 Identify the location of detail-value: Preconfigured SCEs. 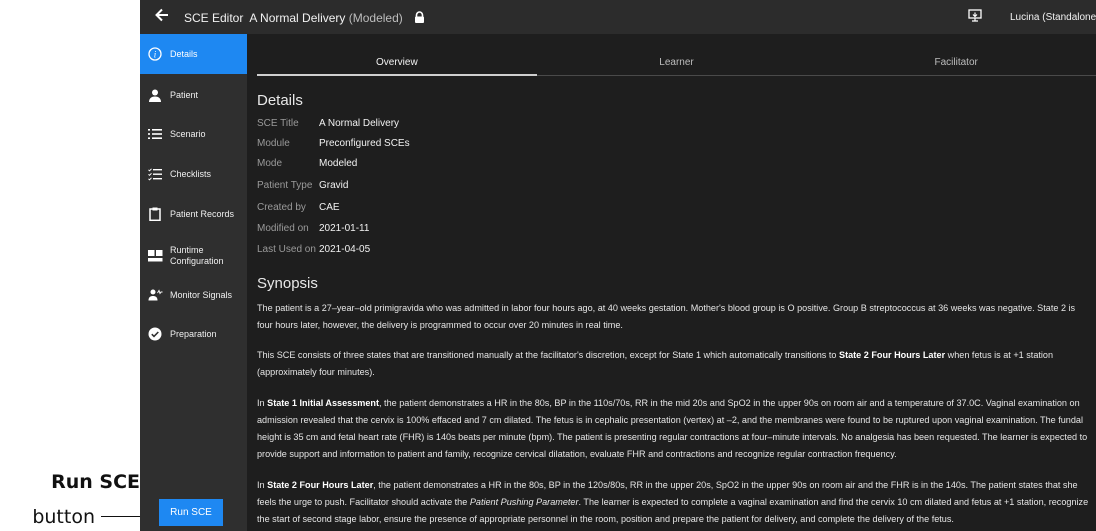
(364, 143).